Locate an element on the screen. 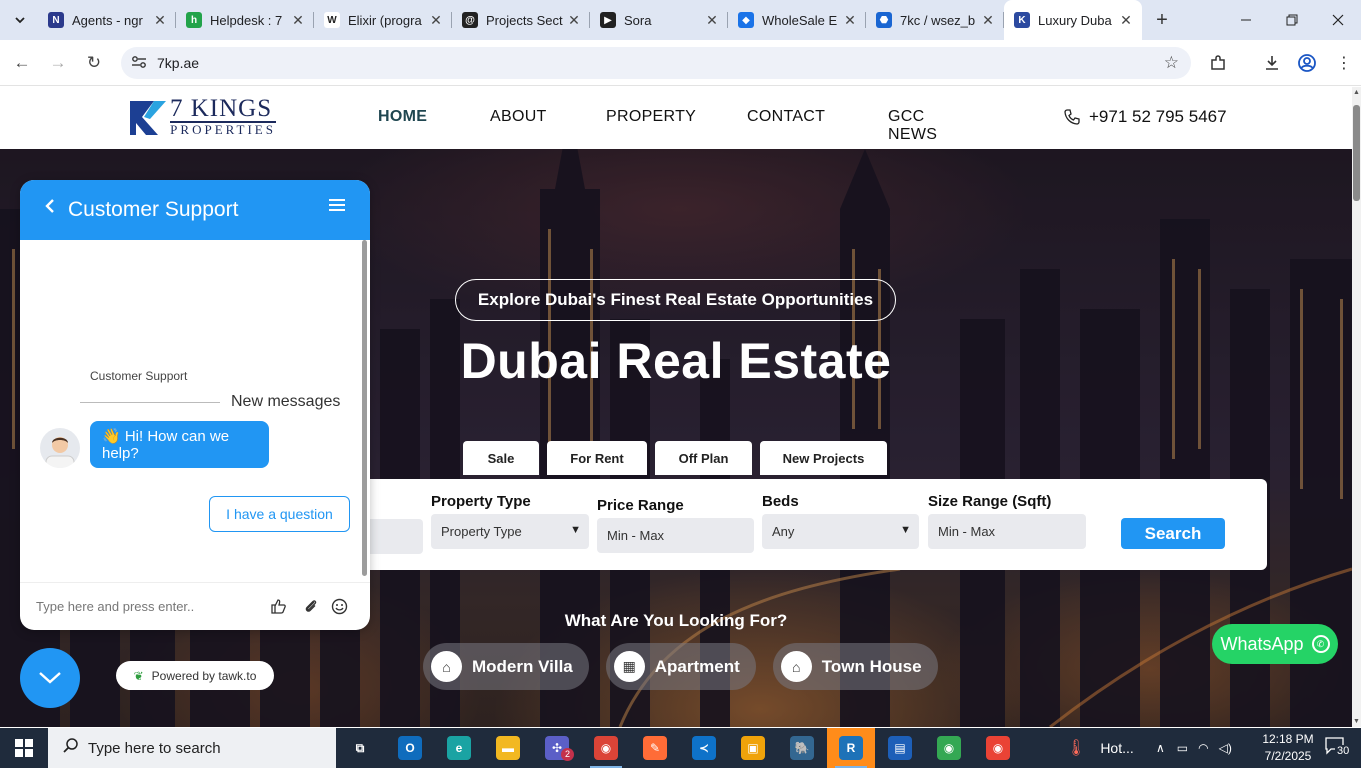 This screenshot has width=1361, height=768. emoji-icon is located at coordinates (339, 608).